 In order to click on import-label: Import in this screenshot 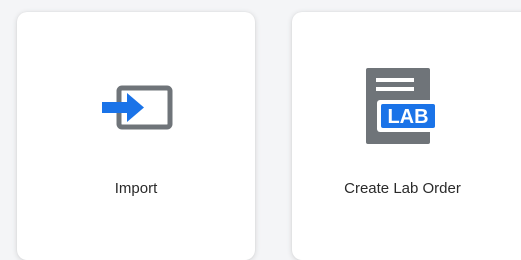, I will do `click(136, 188)`.